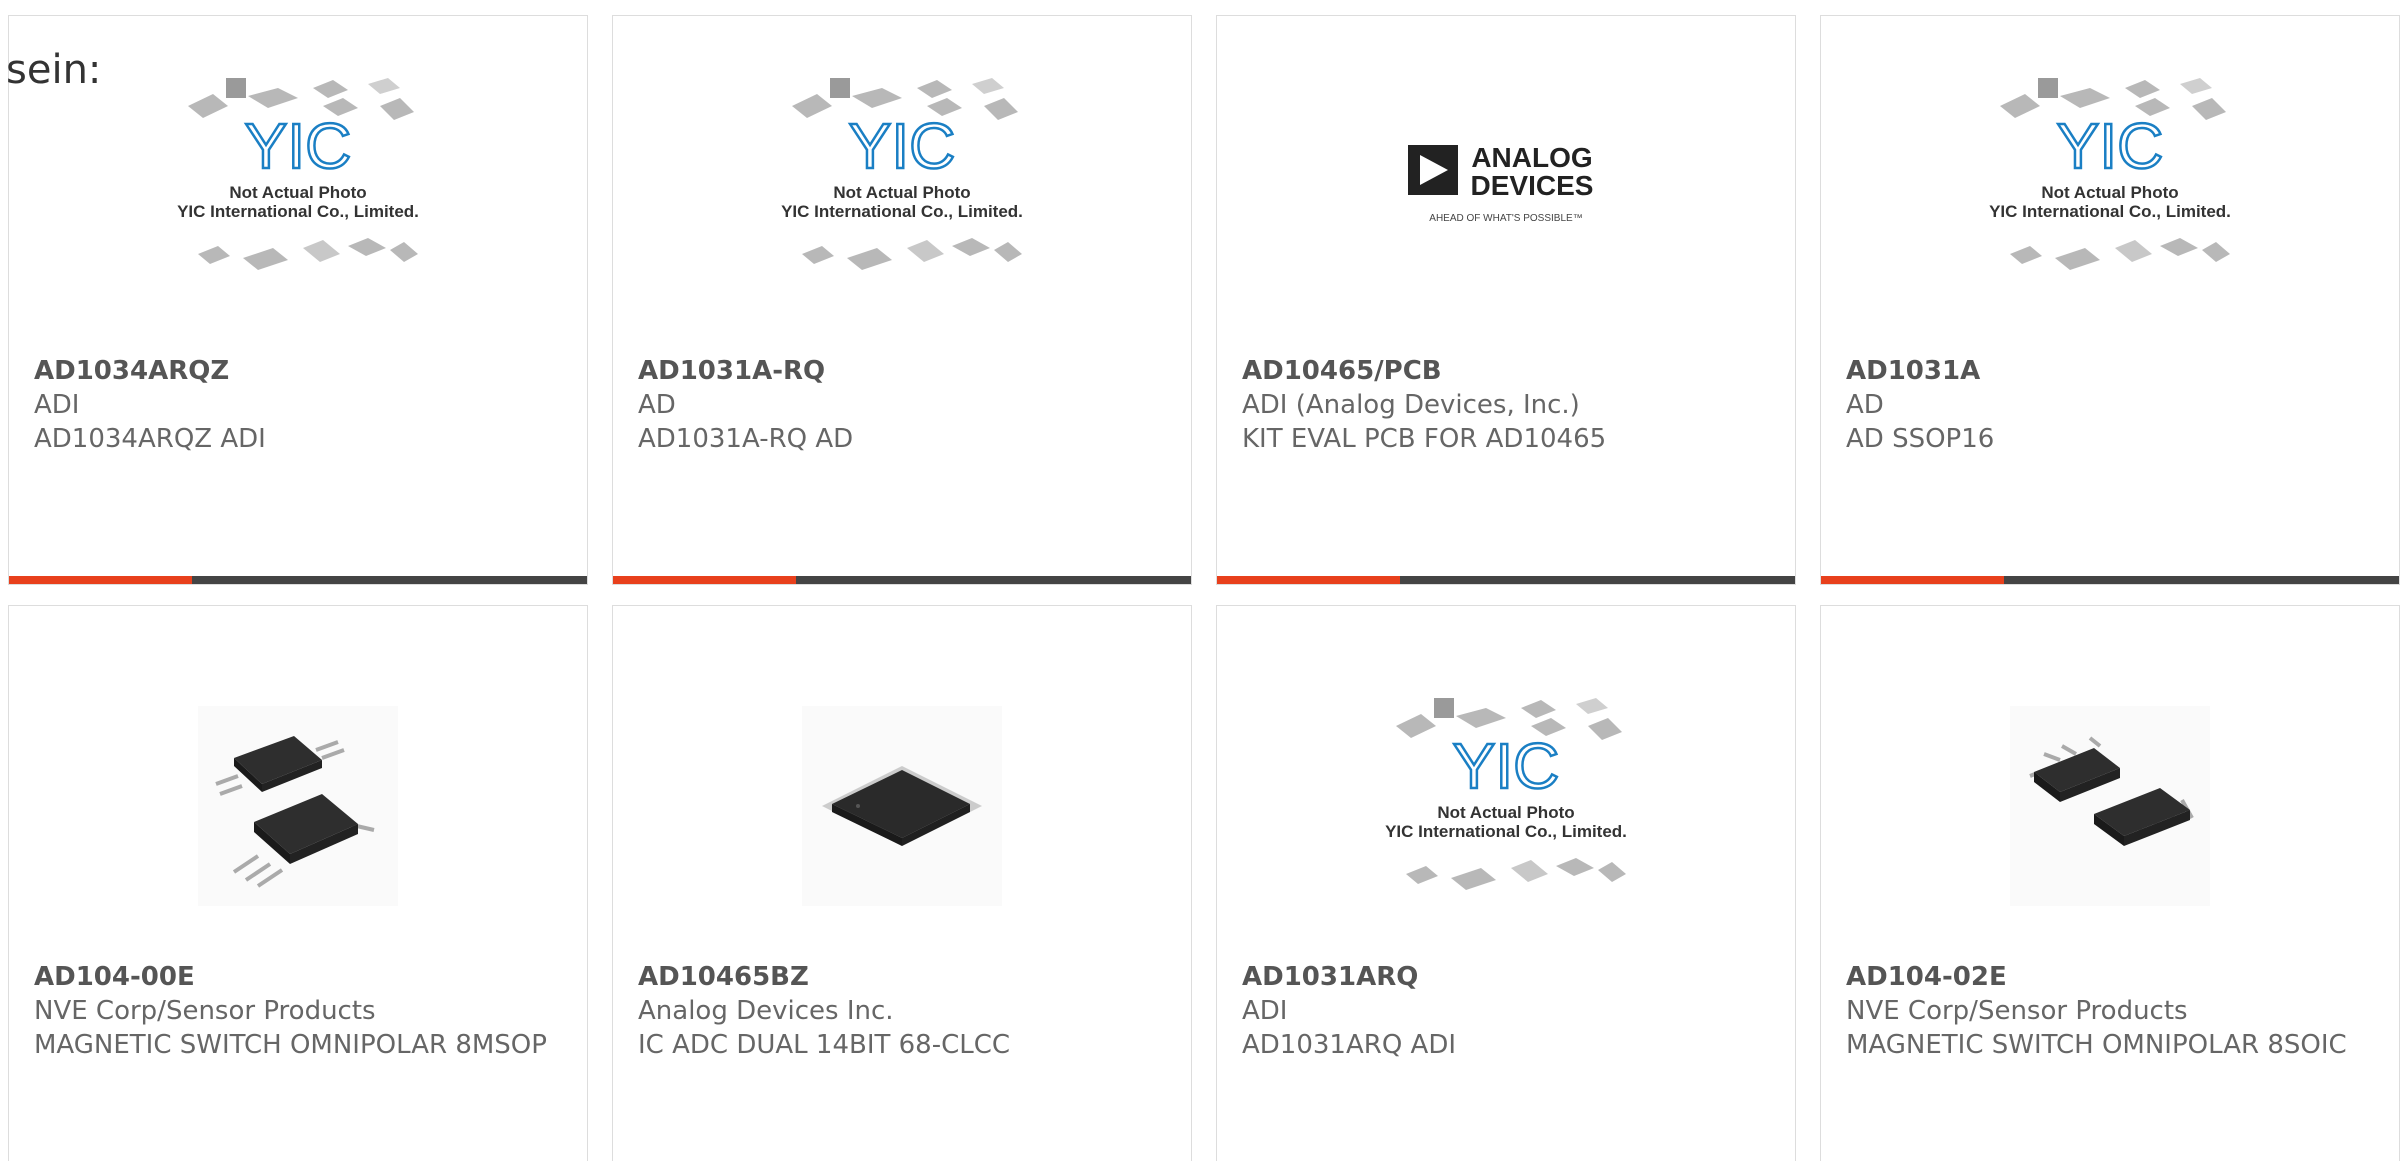 The image size is (2400, 1161). I want to click on svg-text: DEVICES, so click(1532, 185).